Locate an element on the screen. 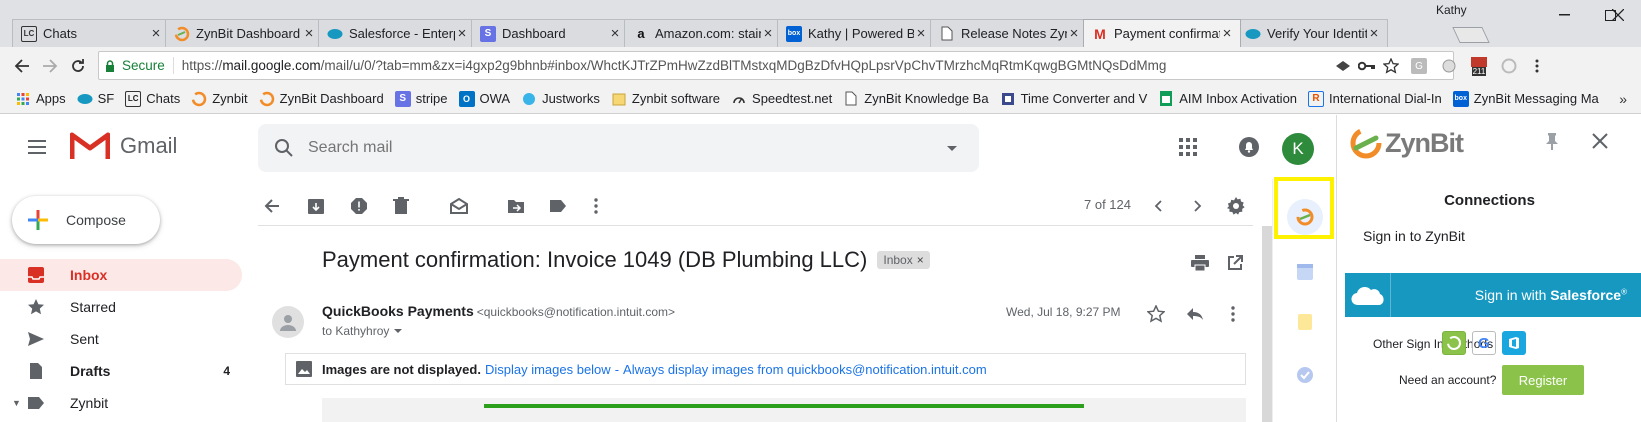 The width and height of the screenshot is (1641, 422). search-input is located at coordinates (627, 148).